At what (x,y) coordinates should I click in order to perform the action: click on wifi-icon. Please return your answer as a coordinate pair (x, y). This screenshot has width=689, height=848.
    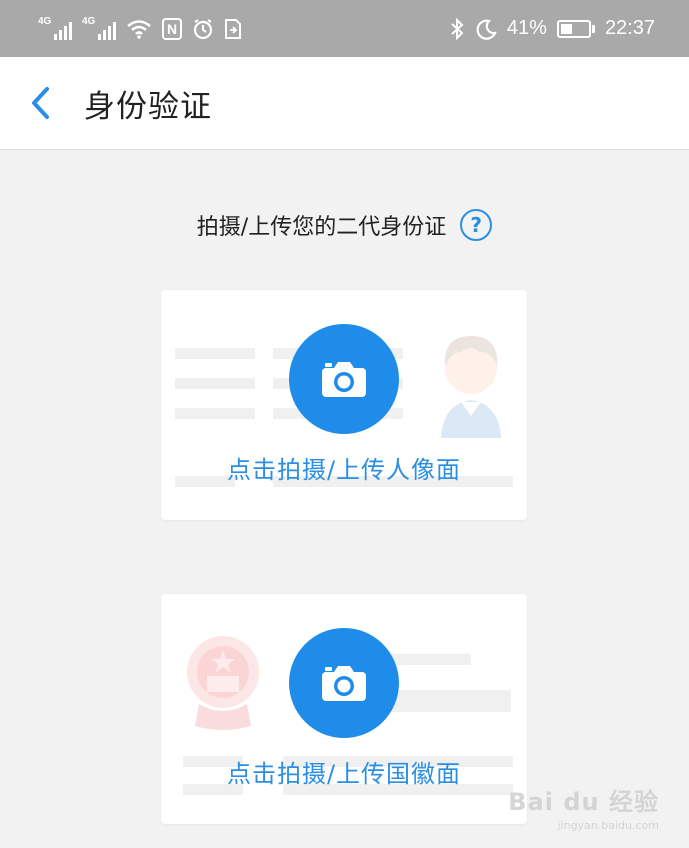
    Looking at the image, I should click on (139, 29).